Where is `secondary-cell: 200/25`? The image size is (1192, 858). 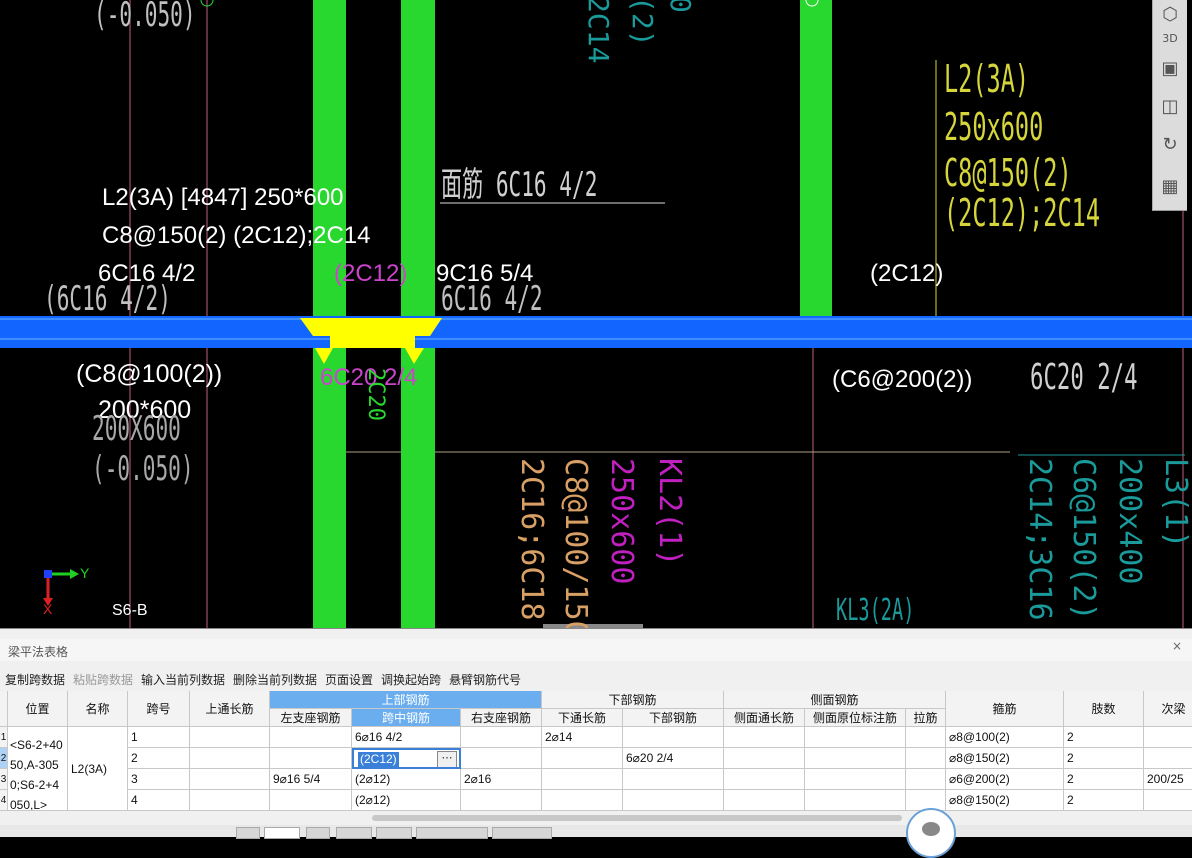
secondary-cell: 200/25 is located at coordinates (1168, 779).